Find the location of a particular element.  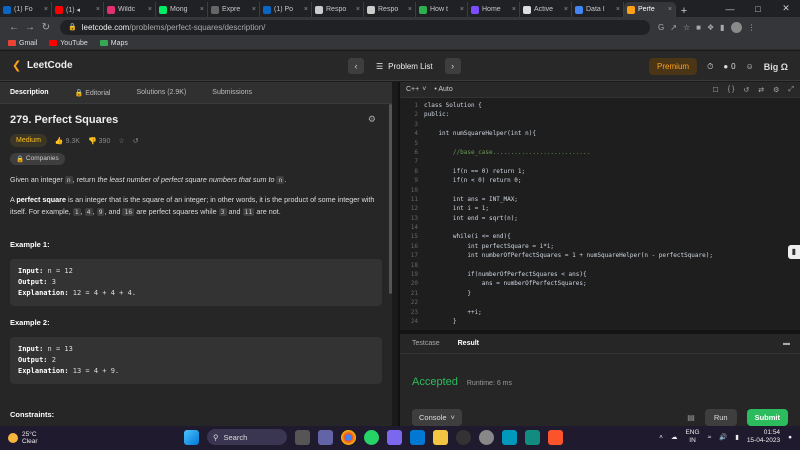

extension-icon: ■ is located at coordinates (698, 27).